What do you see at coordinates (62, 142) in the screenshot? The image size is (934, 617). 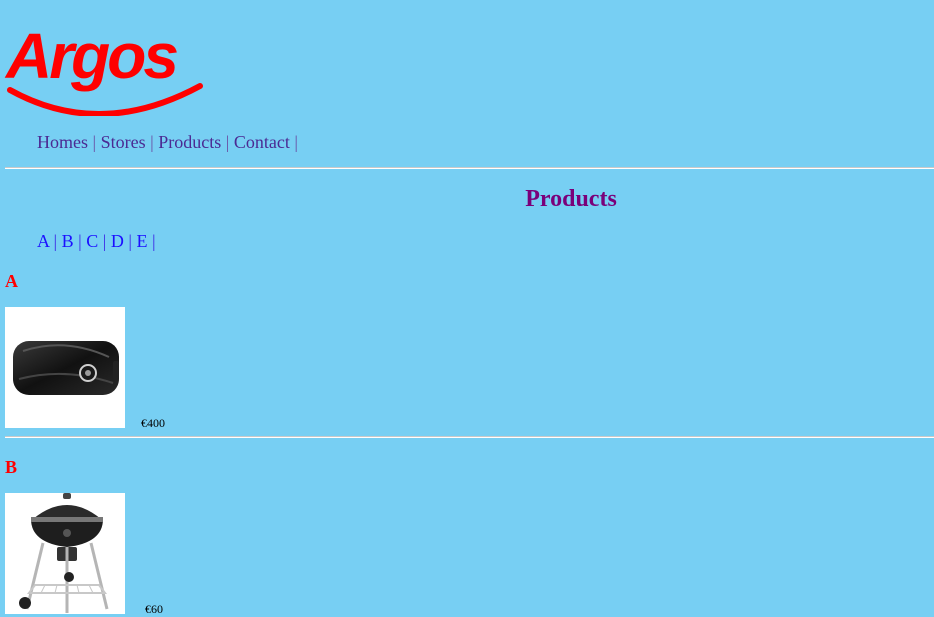 I see `nav-link-homes: Homes` at bounding box center [62, 142].